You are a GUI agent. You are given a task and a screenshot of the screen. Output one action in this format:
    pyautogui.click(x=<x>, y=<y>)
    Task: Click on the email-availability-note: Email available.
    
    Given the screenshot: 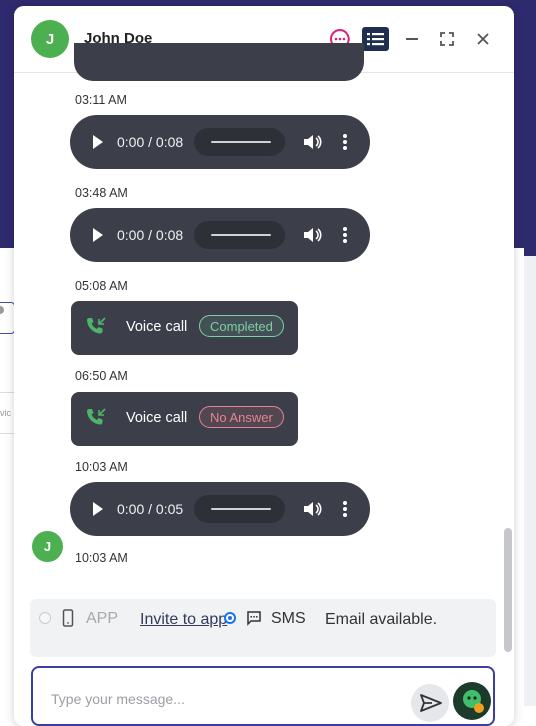 What is the action you would take?
    pyautogui.click(x=381, y=619)
    